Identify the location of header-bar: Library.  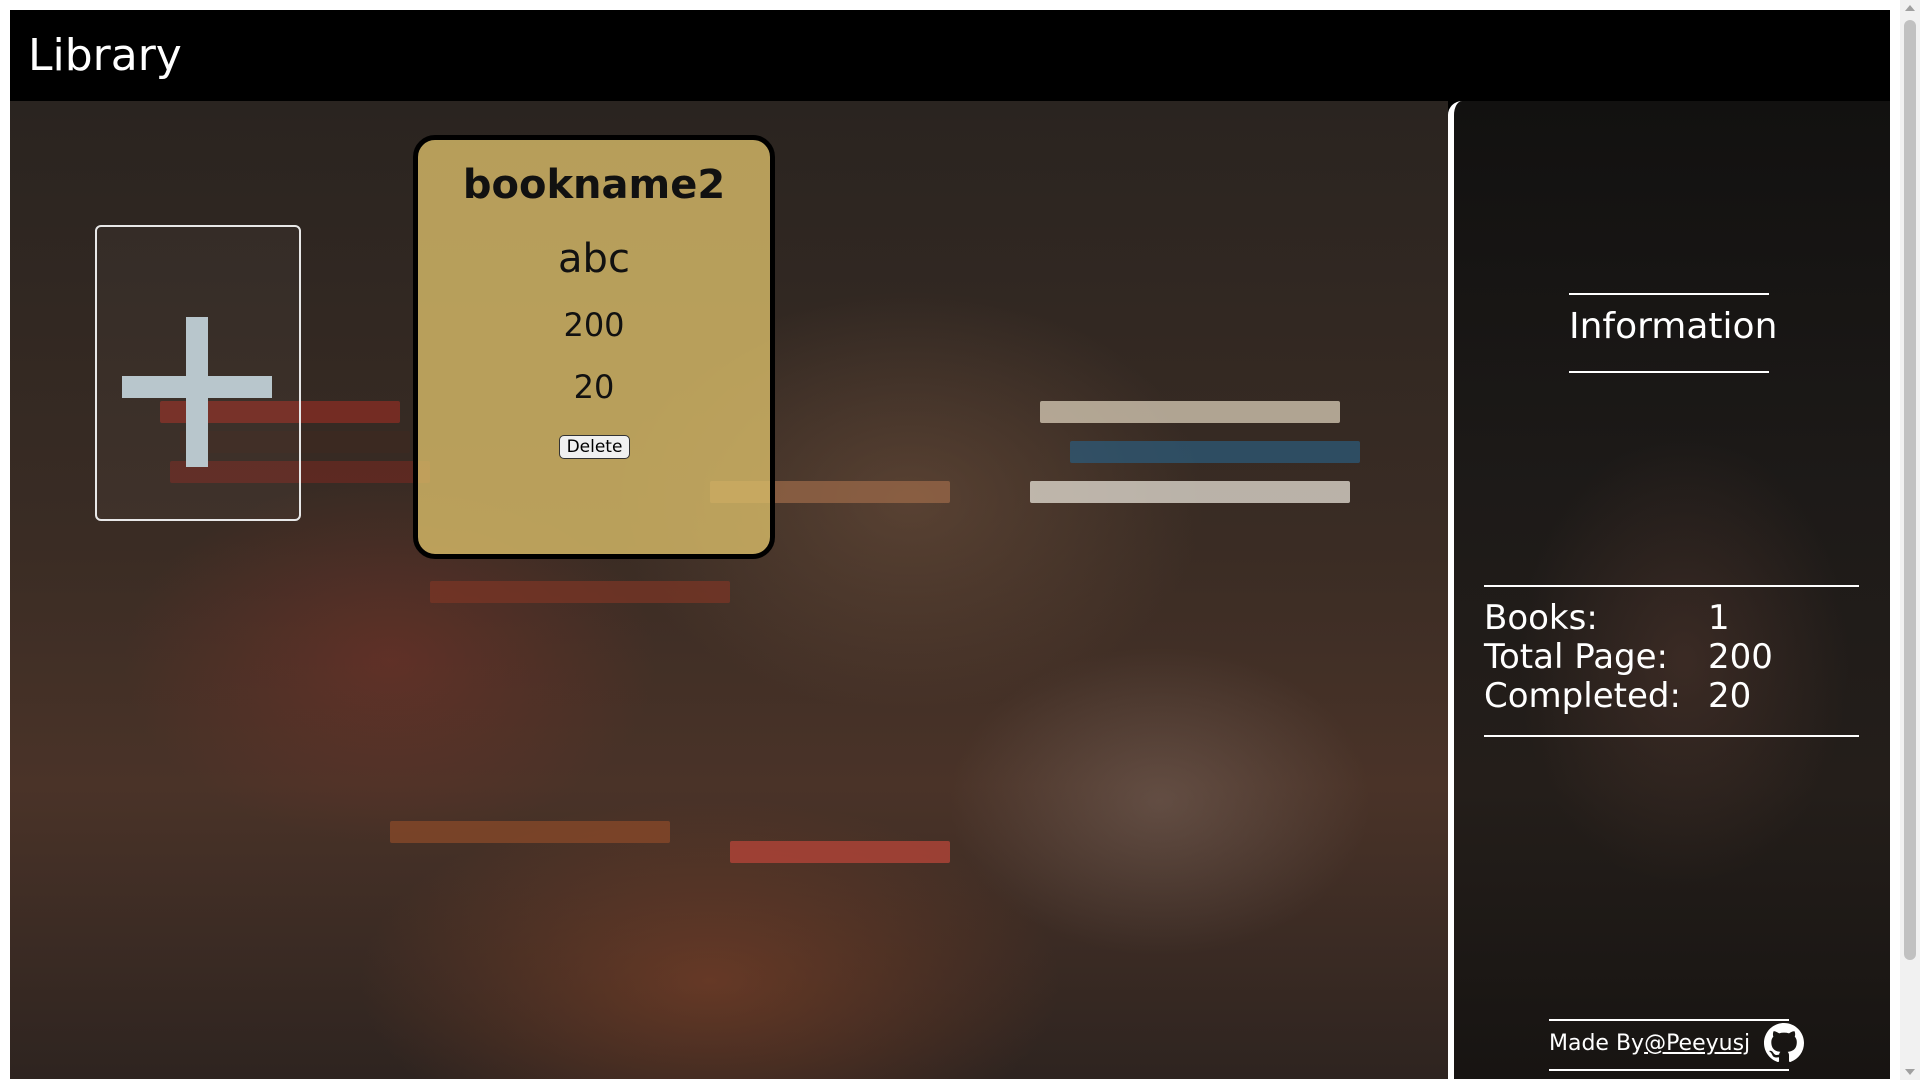
(950, 55).